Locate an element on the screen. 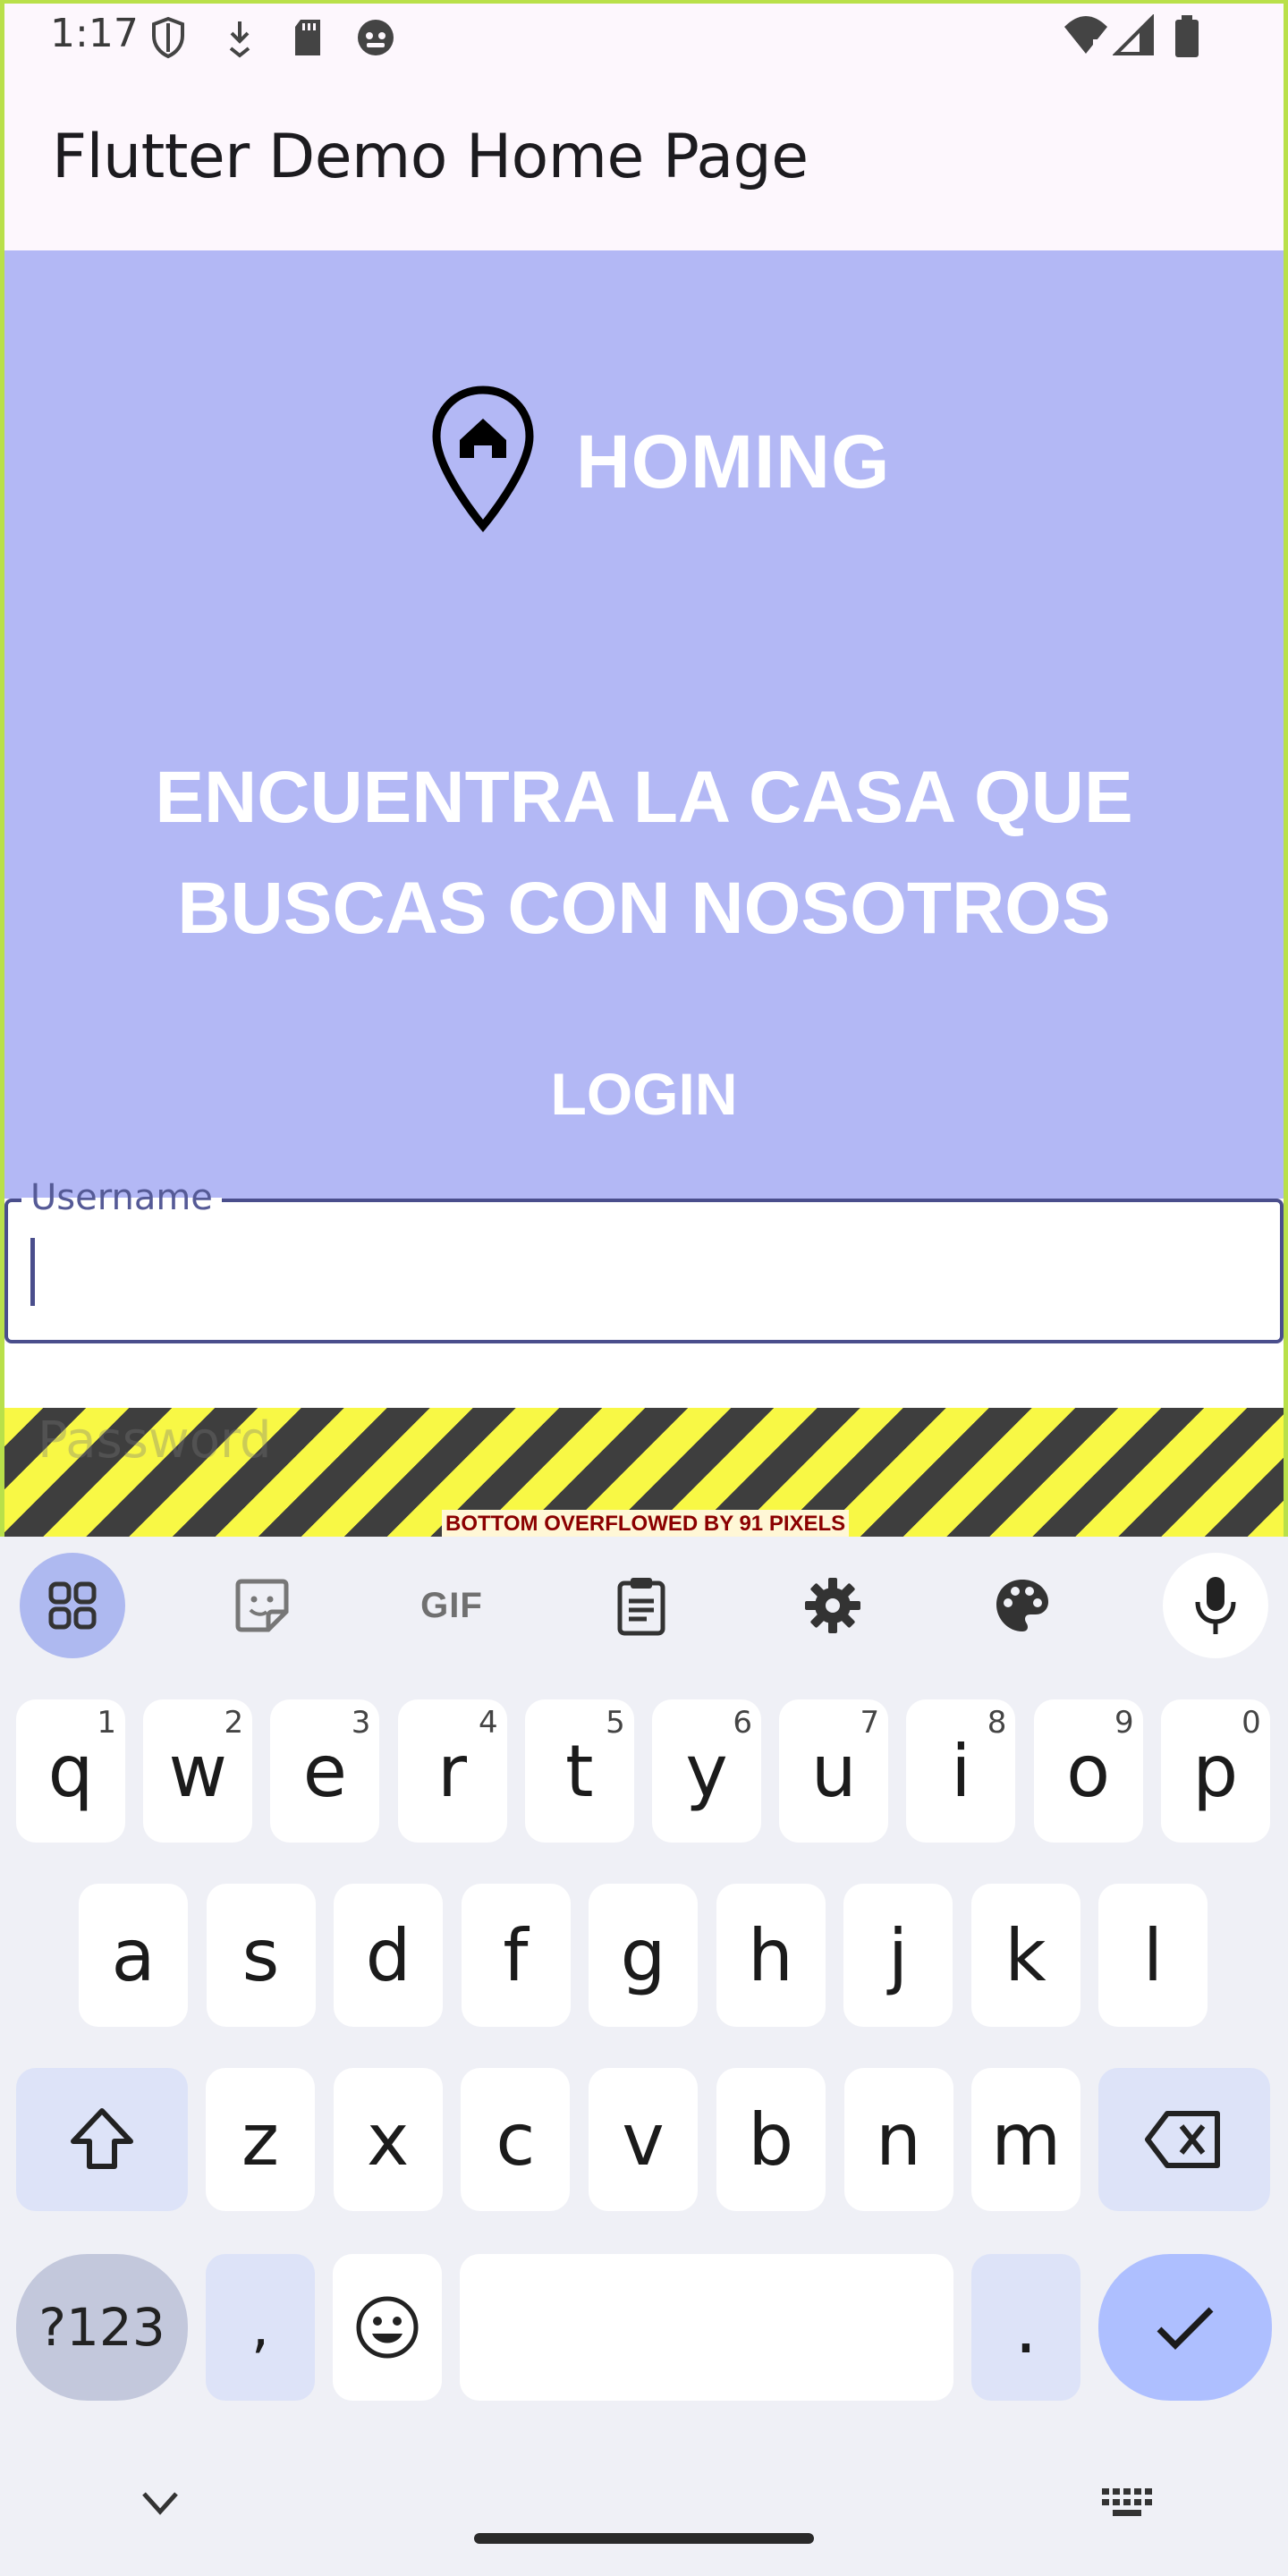 The height and width of the screenshot is (2576, 1288). wifi-icon is located at coordinates (1085, 35).